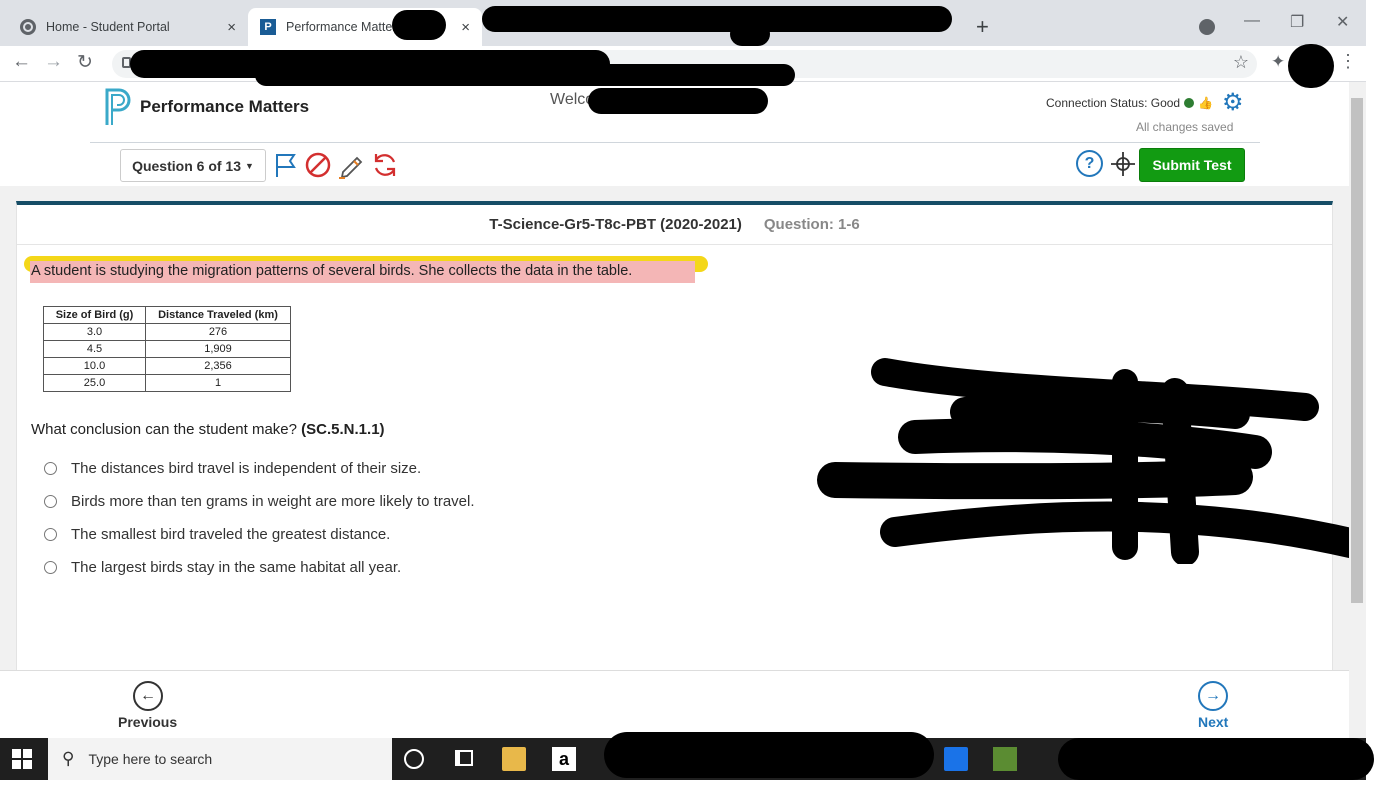 The height and width of the screenshot is (792, 1399). Describe the element at coordinates (22, 759) in the screenshot. I see `windows-start-icon` at that location.